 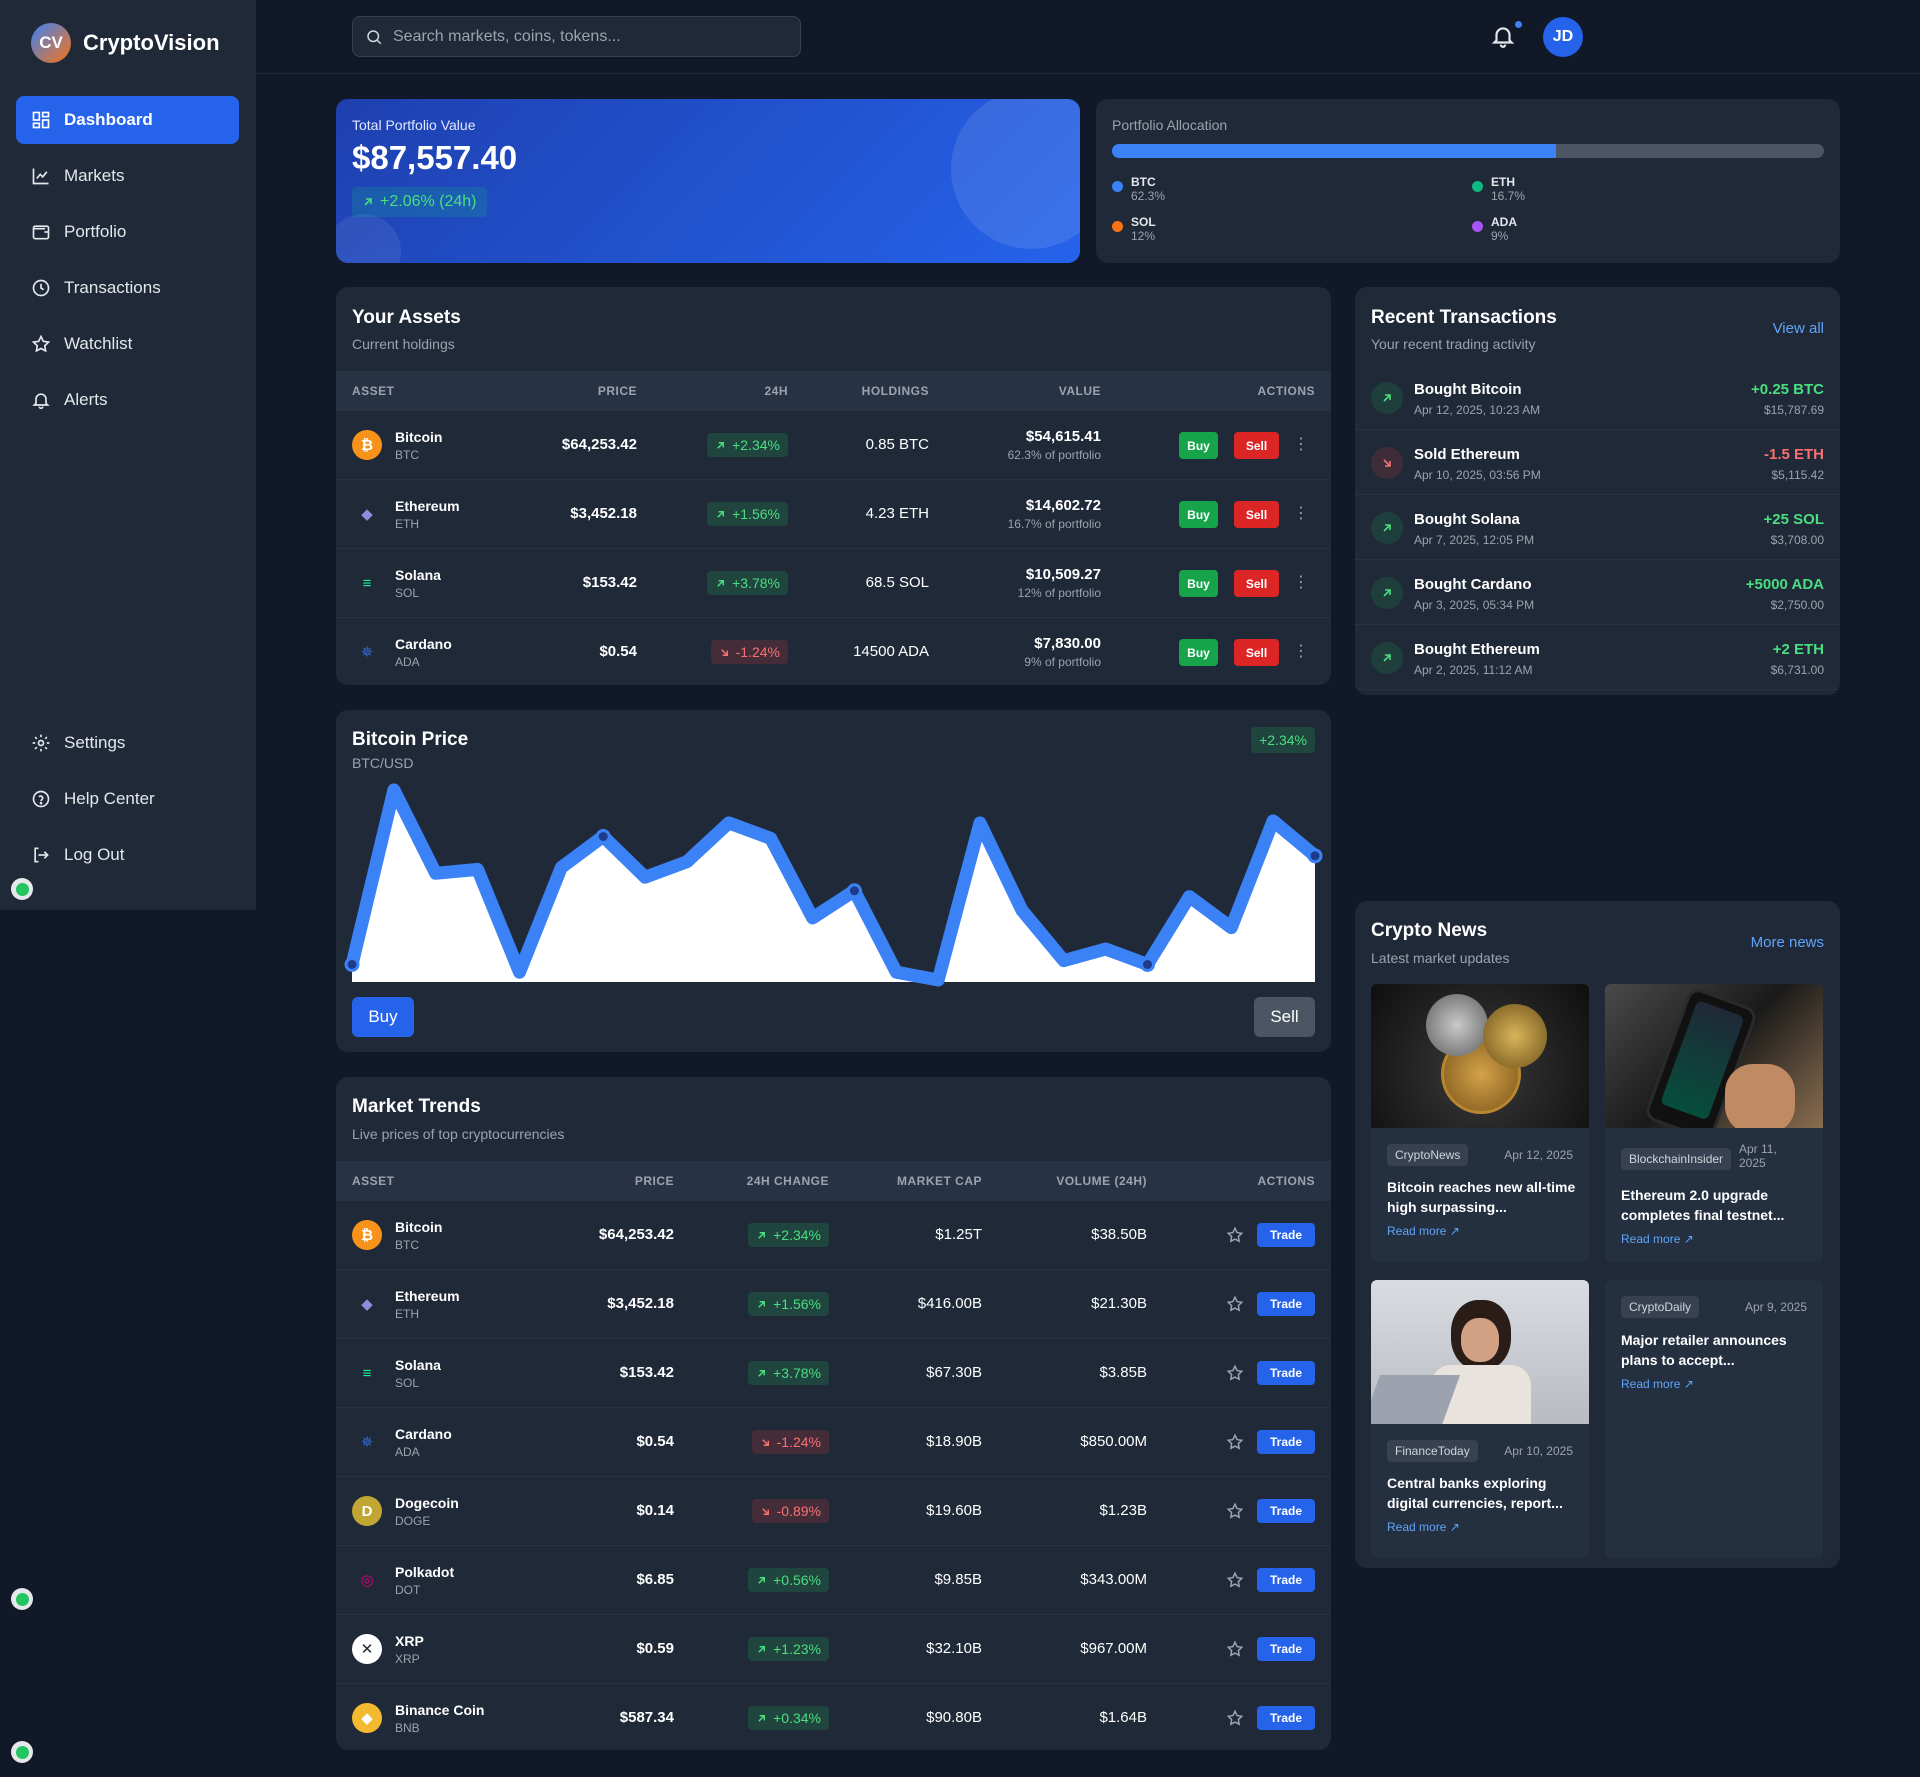 I want to click on portfolio-change-badge: +2.06% (24h), so click(x=419, y=202).